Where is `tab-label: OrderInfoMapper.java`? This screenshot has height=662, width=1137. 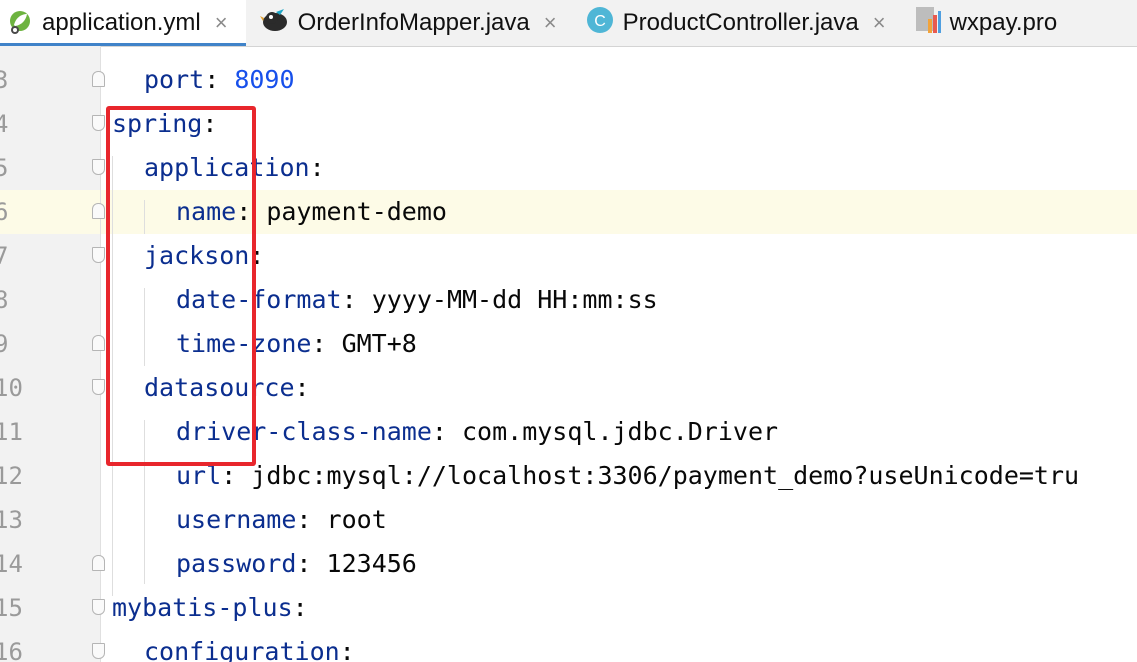 tab-label: OrderInfoMapper.java is located at coordinates (413, 22).